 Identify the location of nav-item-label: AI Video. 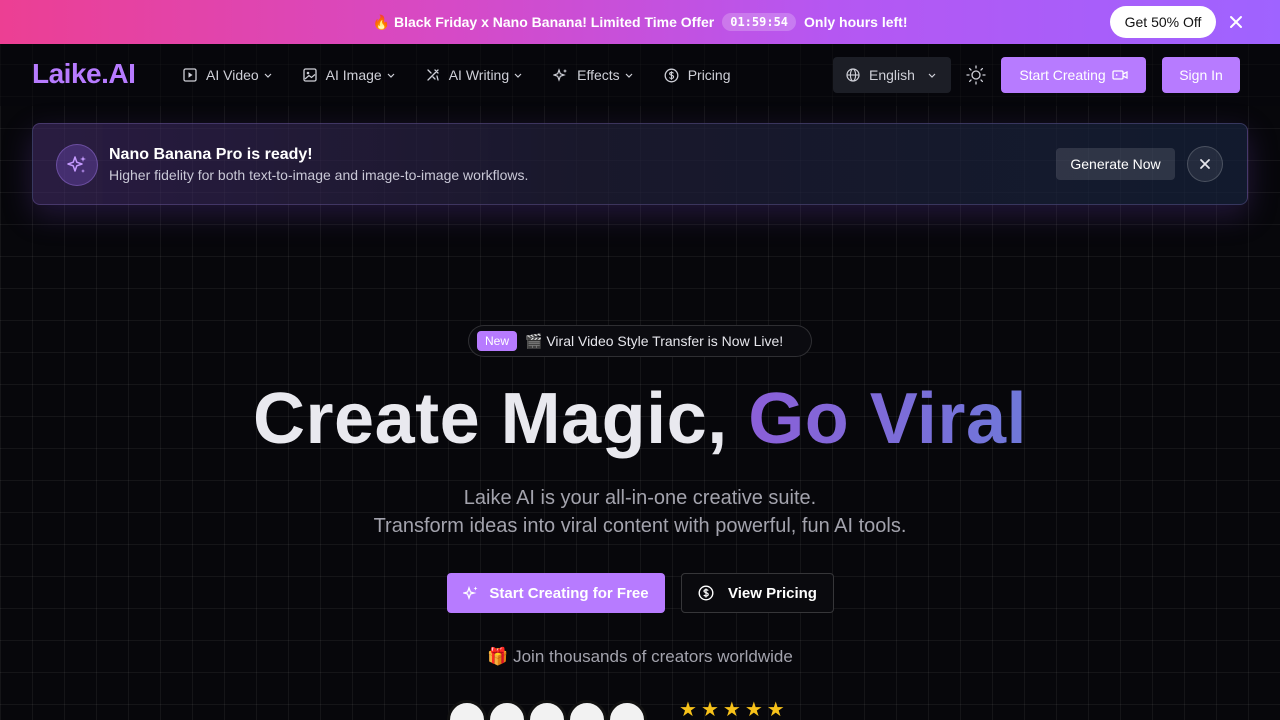
(232, 75).